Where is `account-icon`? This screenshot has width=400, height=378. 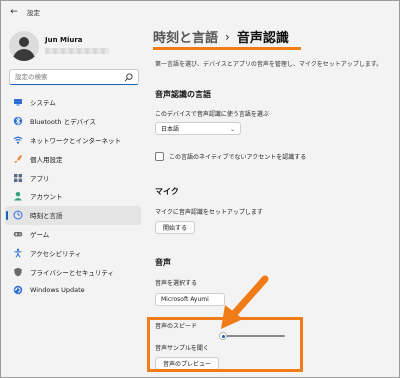
account-icon is located at coordinates (18, 196).